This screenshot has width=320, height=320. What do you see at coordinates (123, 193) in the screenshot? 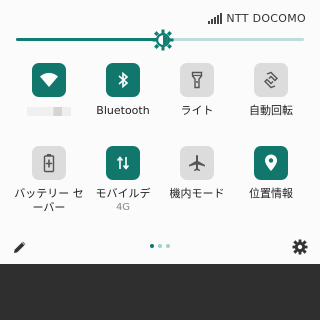
I see `tile-mobile-data-label: モバイルデ` at bounding box center [123, 193].